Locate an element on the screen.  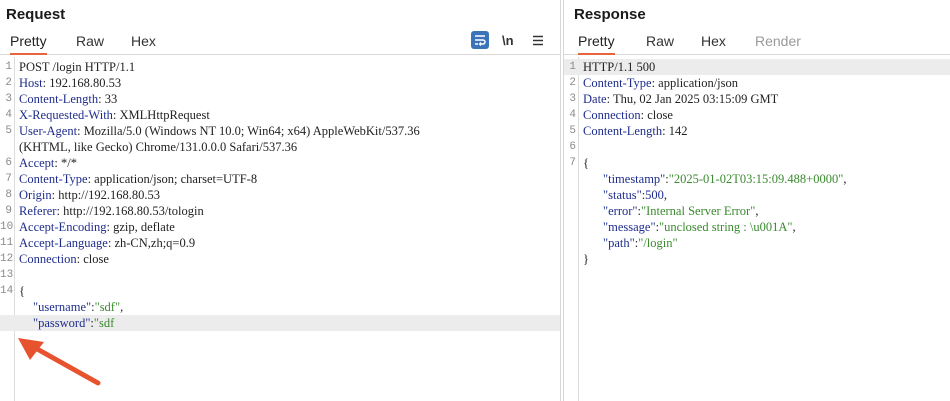
line-text: POST /login HTTP/1.1 is located at coordinates (77, 67).